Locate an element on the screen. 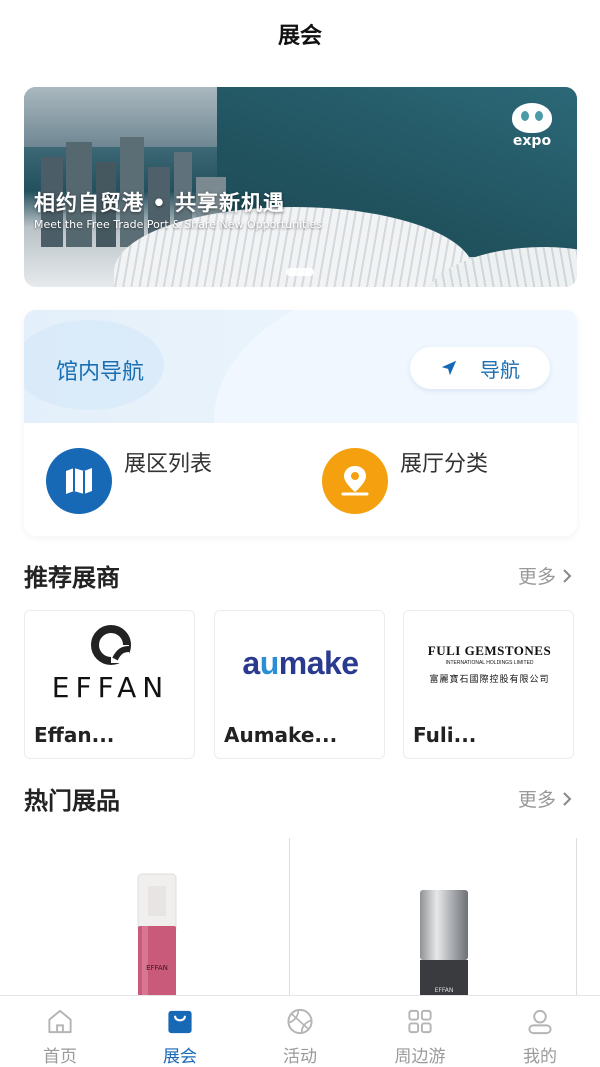 The width and height of the screenshot is (600, 1067). tab-expo: 展会 is located at coordinates (180, 1031).